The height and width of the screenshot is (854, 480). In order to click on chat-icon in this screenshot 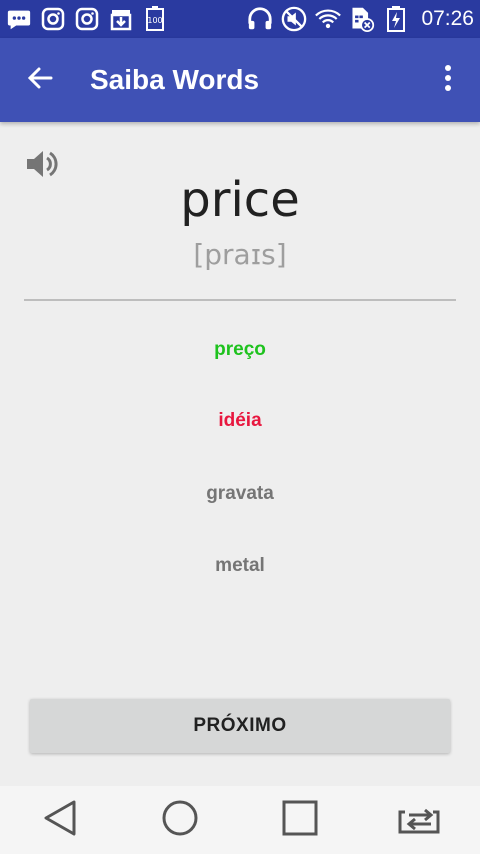, I will do `click(19, 19)`.